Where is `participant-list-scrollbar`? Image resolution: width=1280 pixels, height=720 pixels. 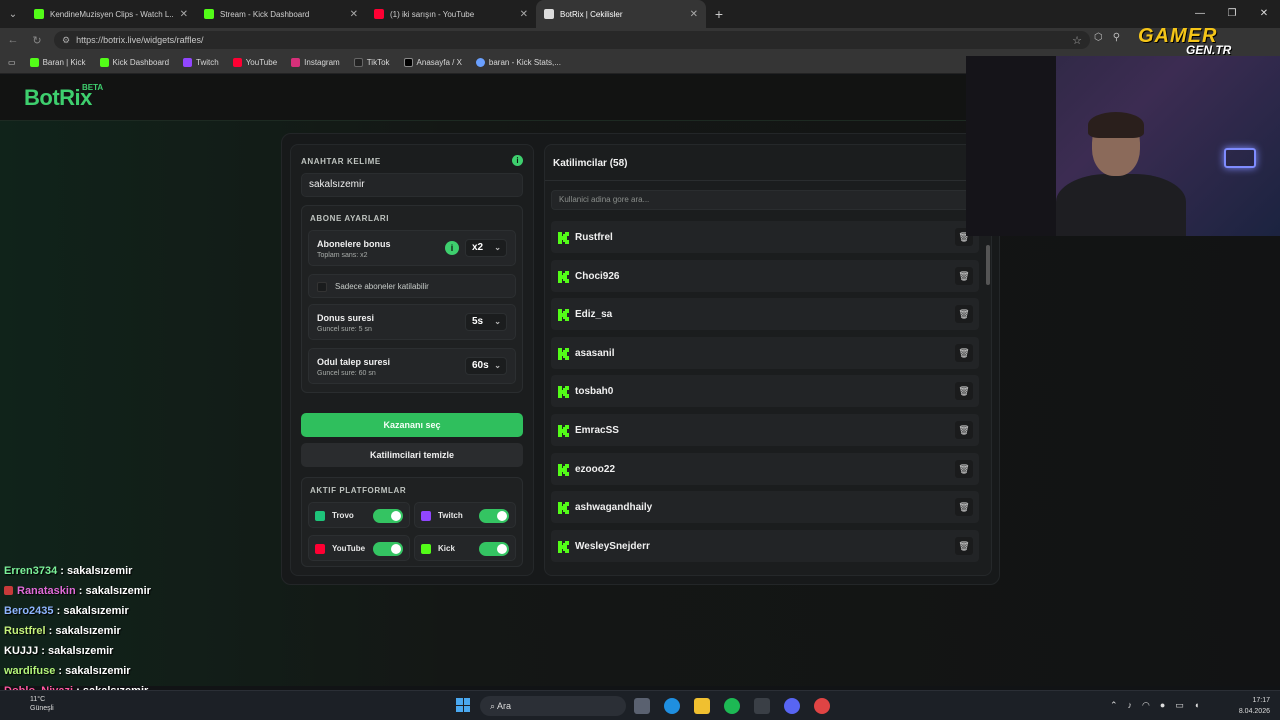
participant-list-scrollbar is located at coordinates (988, 265).